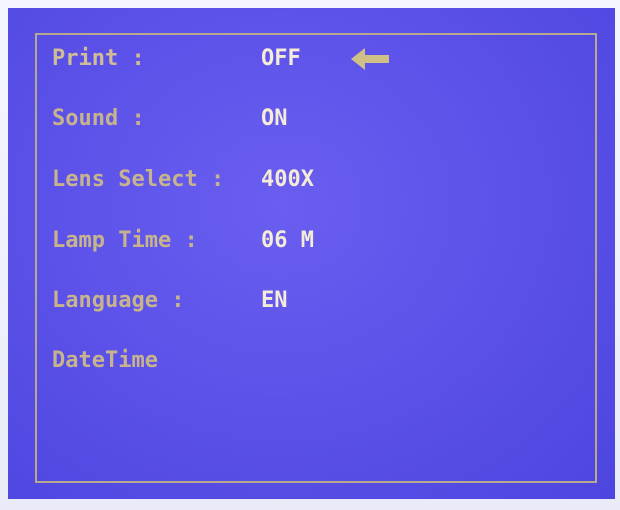 The height and width of the screenshot is (510, 620). I want to click on menu-item-print: Print : OFF, so click(312, 59).